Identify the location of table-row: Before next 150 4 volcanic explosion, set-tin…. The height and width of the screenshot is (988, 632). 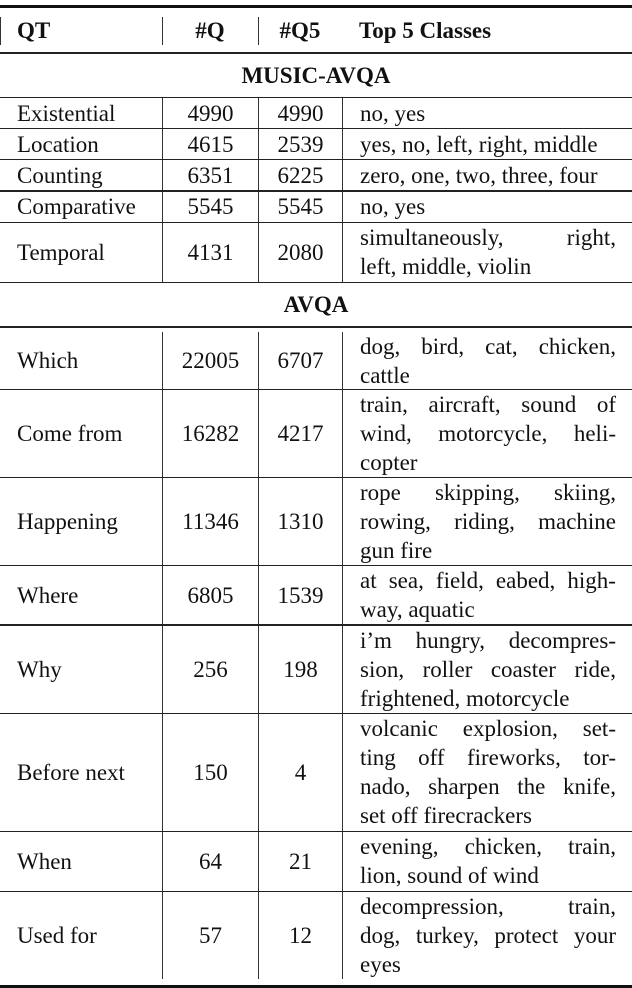
(316, 772).